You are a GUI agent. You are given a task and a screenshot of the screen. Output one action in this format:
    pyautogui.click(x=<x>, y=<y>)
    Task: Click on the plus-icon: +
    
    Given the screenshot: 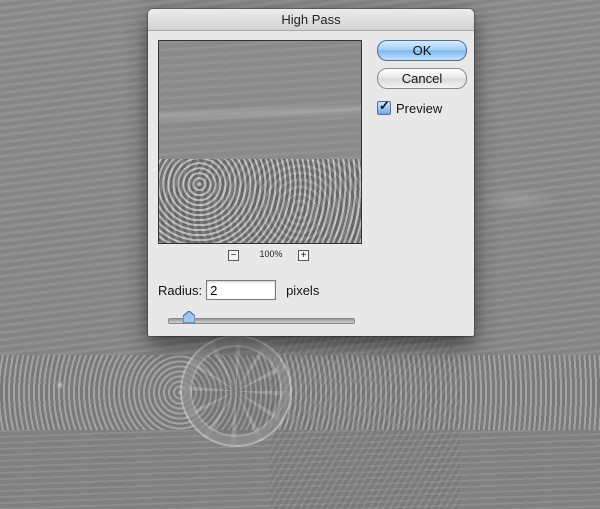 What is the action you would take?
    pyautogui.click(x=303, y=255)
    